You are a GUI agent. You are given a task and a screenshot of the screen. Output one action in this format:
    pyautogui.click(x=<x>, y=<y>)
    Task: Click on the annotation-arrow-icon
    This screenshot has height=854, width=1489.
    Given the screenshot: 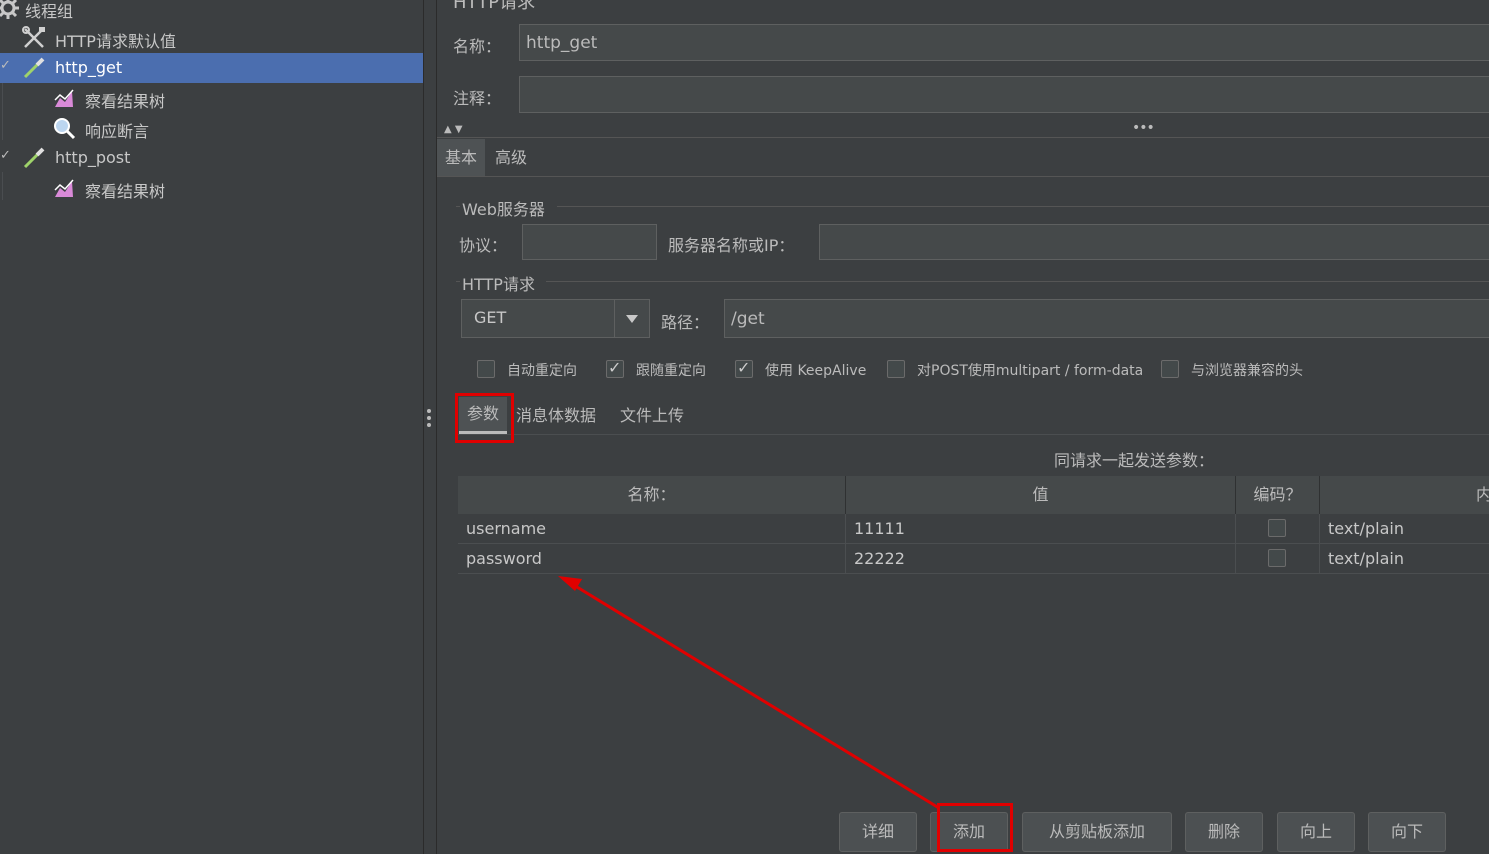 What is the action you would take?
    pyautogui.click(x=749, y=693)
    